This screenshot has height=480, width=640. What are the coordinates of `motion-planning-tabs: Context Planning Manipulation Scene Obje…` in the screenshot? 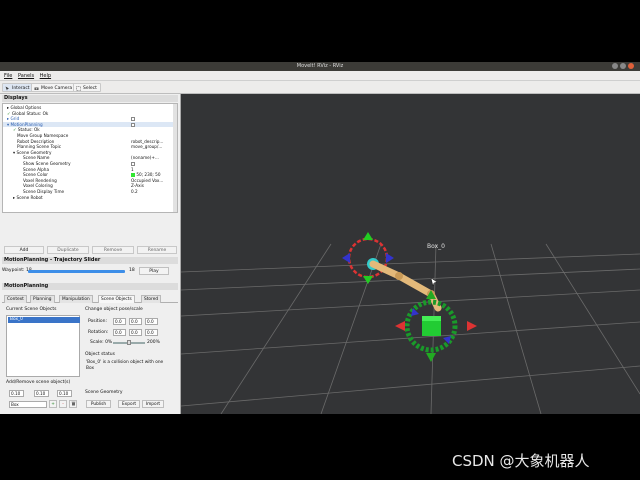 It's located at (90, 299).